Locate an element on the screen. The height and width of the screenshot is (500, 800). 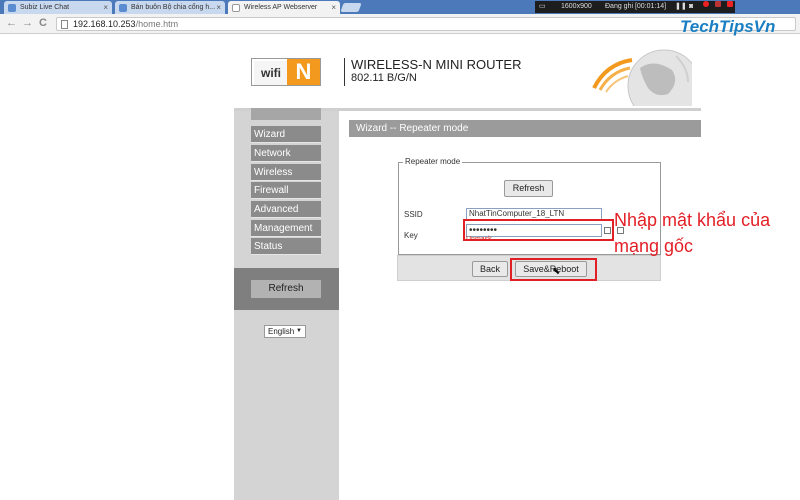
tab-label: Wireless AP Webserver is located at coordinates (281, 7).